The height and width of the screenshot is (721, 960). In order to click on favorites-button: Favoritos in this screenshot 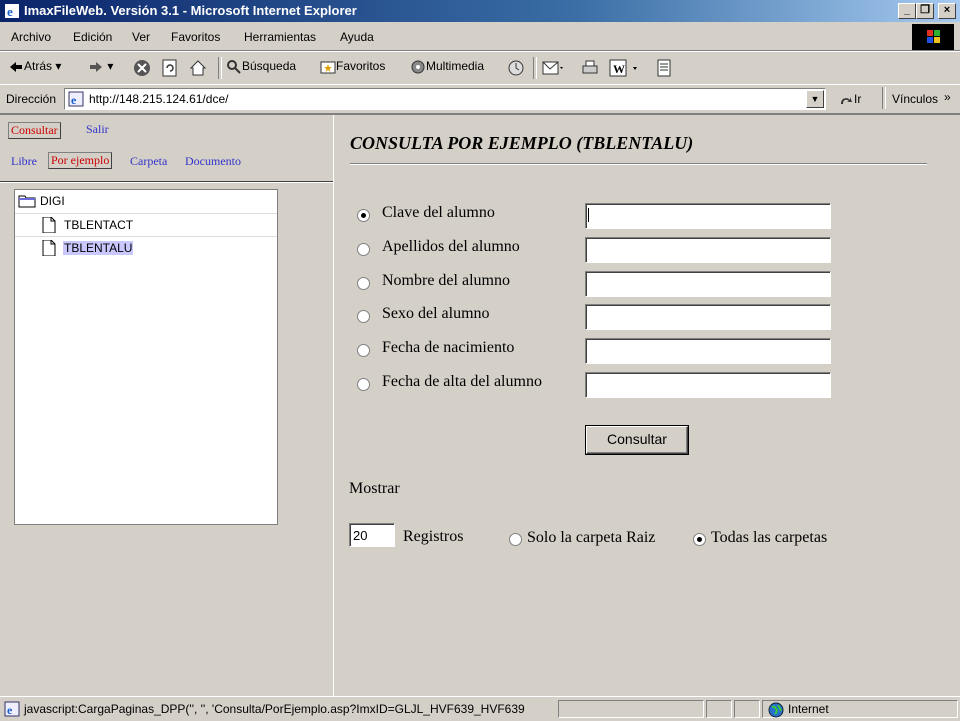, I will do `click(352, 67)`.